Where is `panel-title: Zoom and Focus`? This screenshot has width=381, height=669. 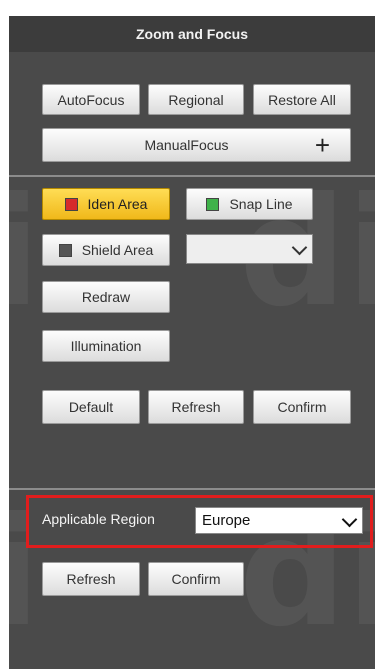 panel-title: Zoom and Focus is located at coordinates (192, 34).